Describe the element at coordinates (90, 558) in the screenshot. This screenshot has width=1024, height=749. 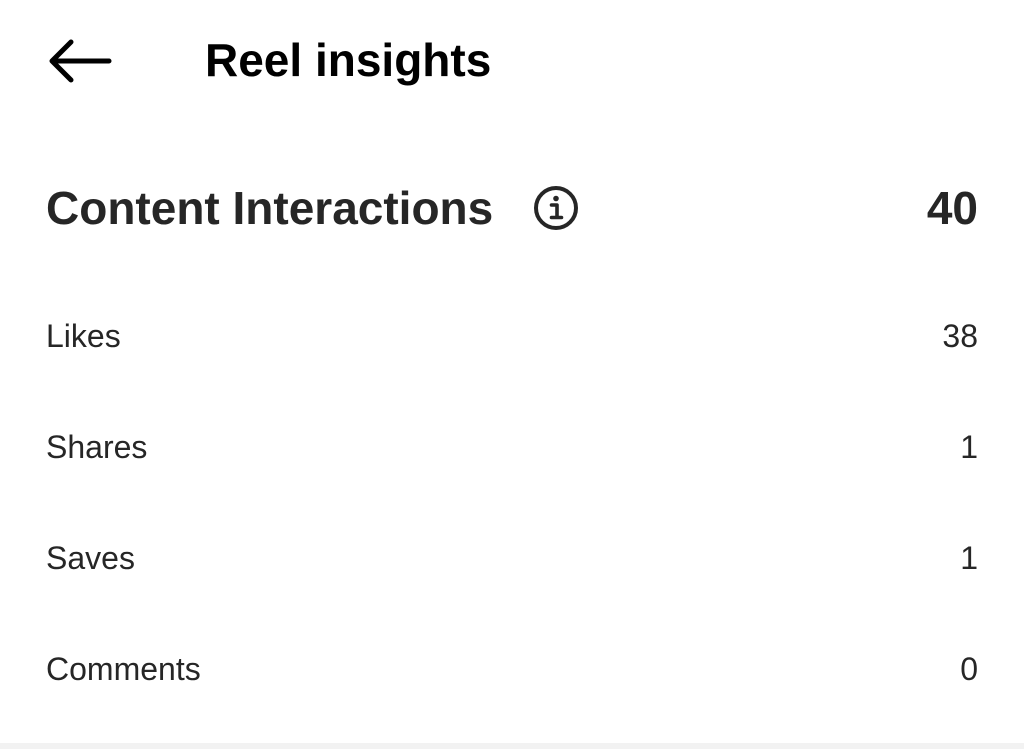
I see `metric-label: Saves` at that location.